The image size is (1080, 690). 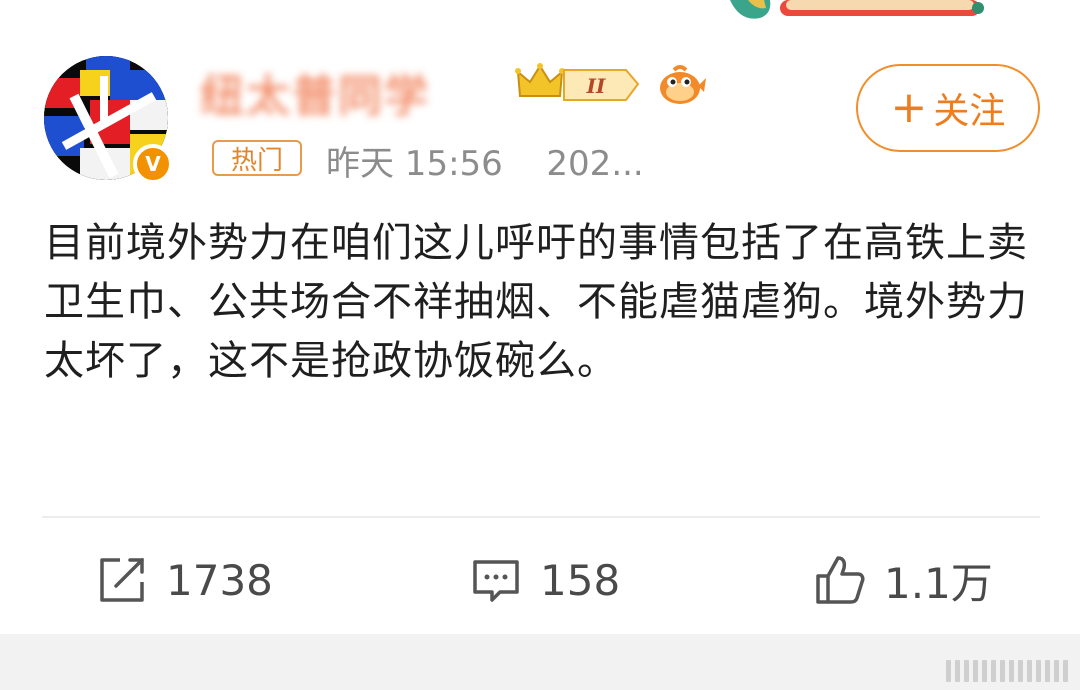 What do you see at coordinates (857, 9) in the screenshot?
I see `festival-banner-decoration` at bounding box center [857, 9].